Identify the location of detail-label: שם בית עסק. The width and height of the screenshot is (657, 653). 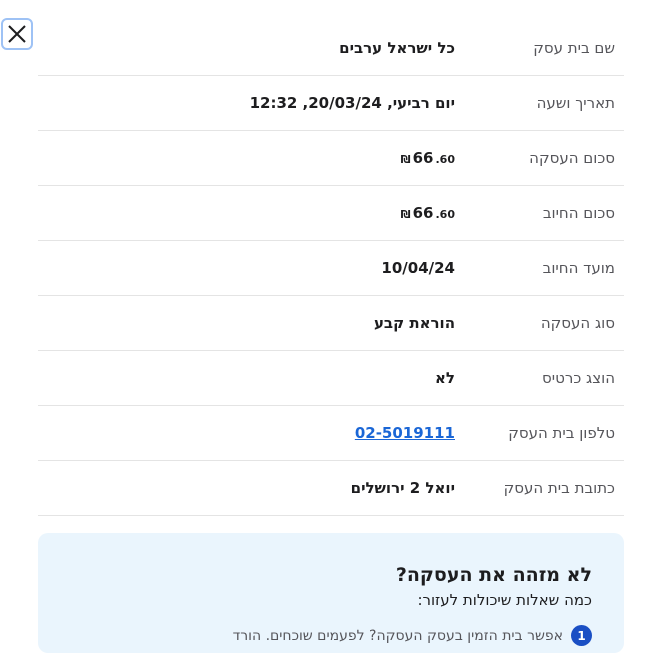
(574, 48).